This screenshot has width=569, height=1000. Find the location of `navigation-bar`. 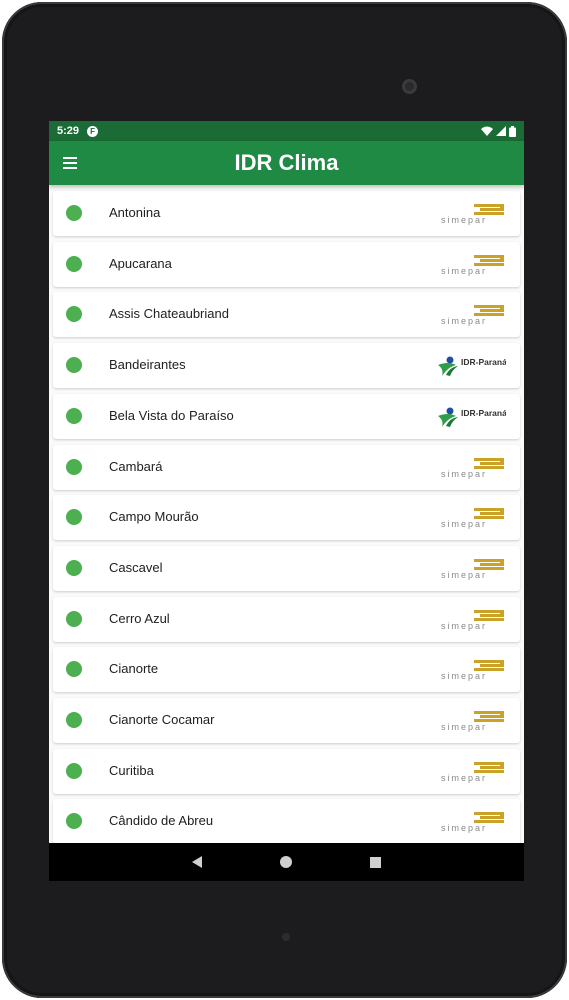

navigation-bar is located at coordinates (286, 862).